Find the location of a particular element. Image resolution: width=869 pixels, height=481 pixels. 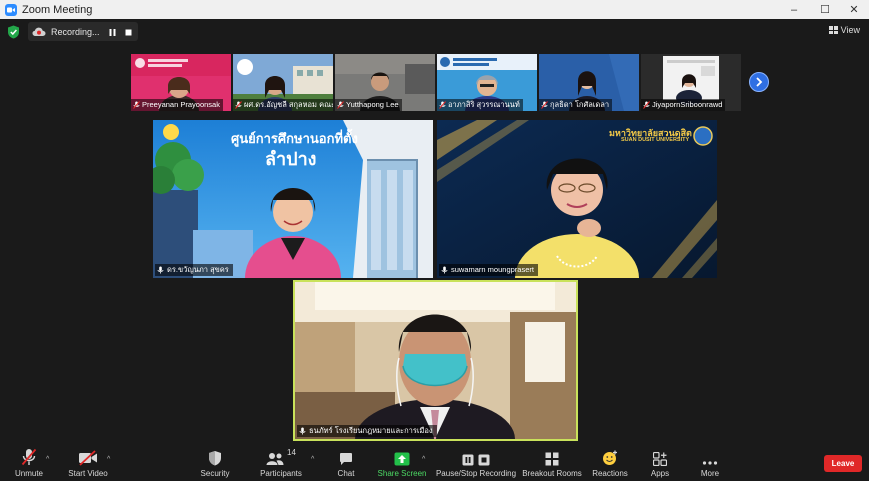

chat-button: Chat is located at coordinates (346, 463).